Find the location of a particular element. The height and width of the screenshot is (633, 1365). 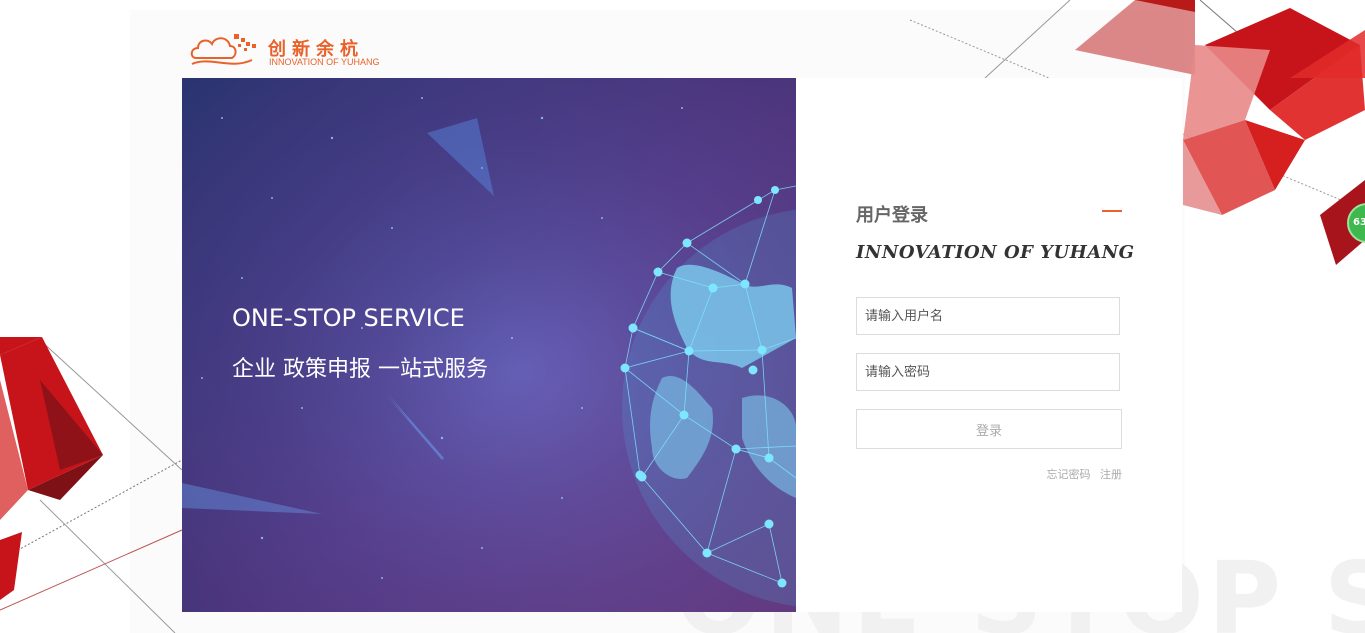

login-brand-text: INNOVATION OF YUHANG is located at coordinates (995, 252).